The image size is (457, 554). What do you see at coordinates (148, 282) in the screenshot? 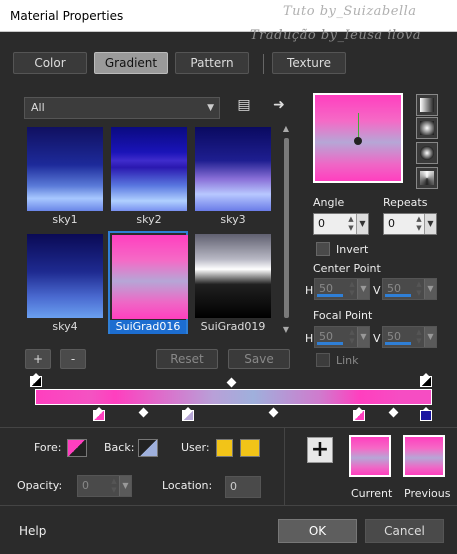
I see `gallery-item-suigrad016: SuiGrad016` at bounding box center [148, 282].